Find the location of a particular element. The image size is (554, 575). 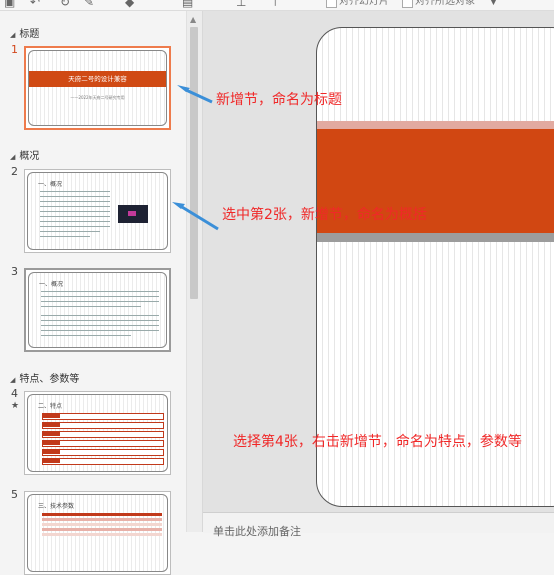

slide-number: 2 is located at coordinates (14, 171).